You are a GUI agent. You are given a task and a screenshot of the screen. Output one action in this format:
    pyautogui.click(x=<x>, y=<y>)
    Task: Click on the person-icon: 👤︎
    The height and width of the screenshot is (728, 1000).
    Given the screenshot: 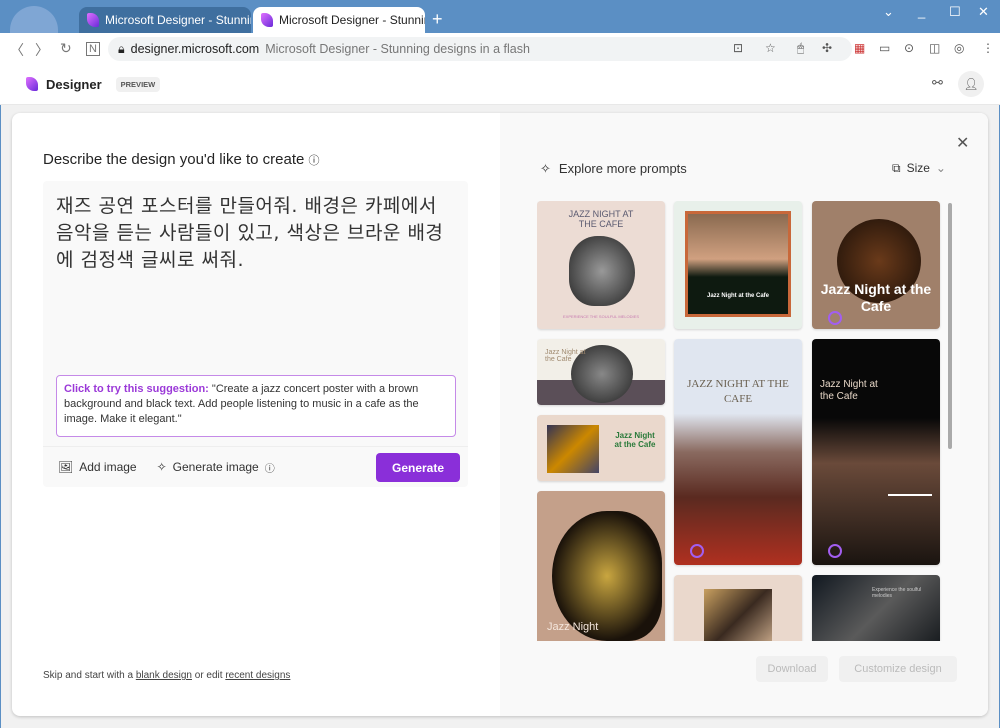 What is the action you would take?
    pyautogui.click(x=971, y=84)
    